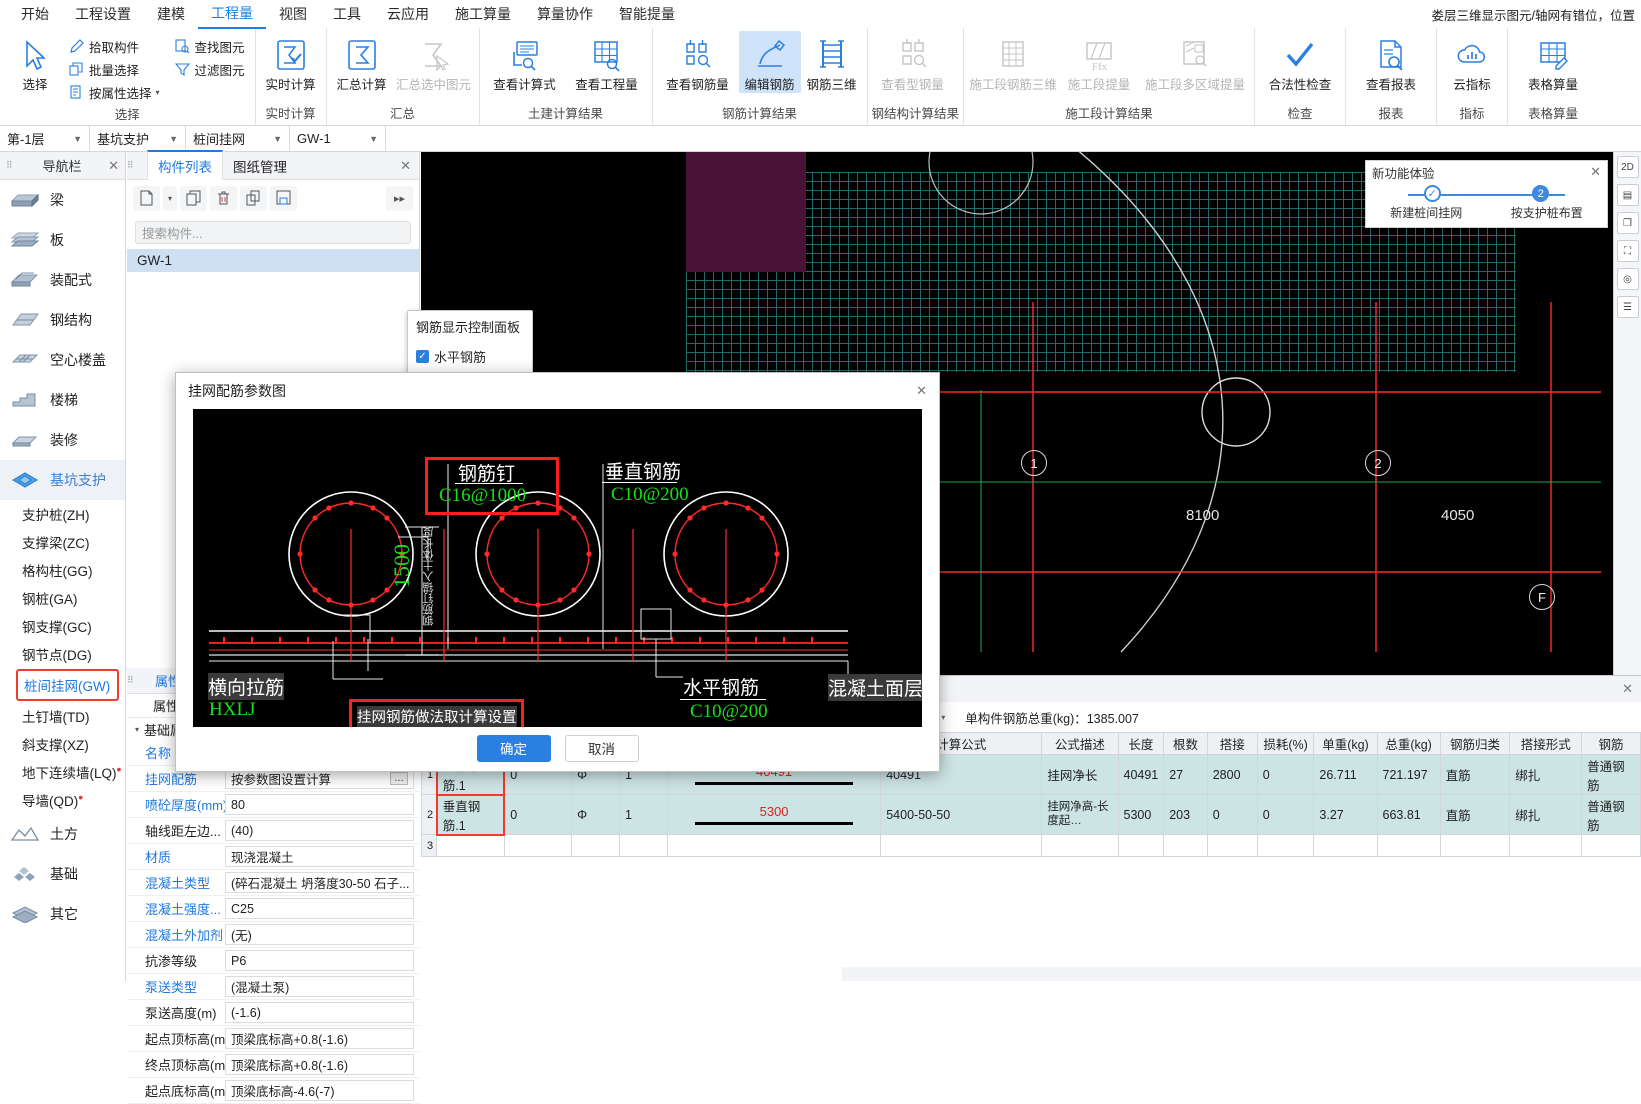 Image resolution: width=1641 pixels, height=1104 pixels. Describe the element at coordinates (223, 198) in the screenshot. I see `delete-component-button` at that location.